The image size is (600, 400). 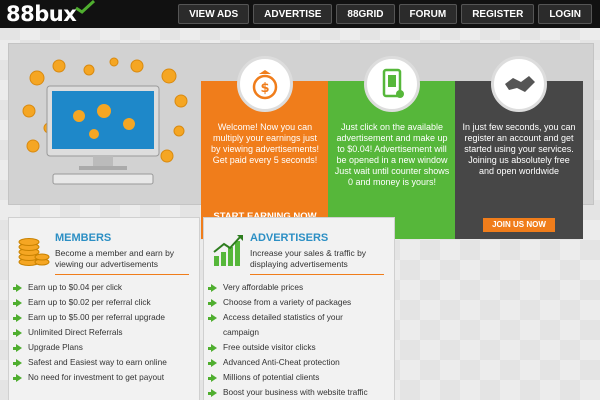 I want to click on list-item: Earn up to $0.02 per referral click, so click(x=106, y=302).